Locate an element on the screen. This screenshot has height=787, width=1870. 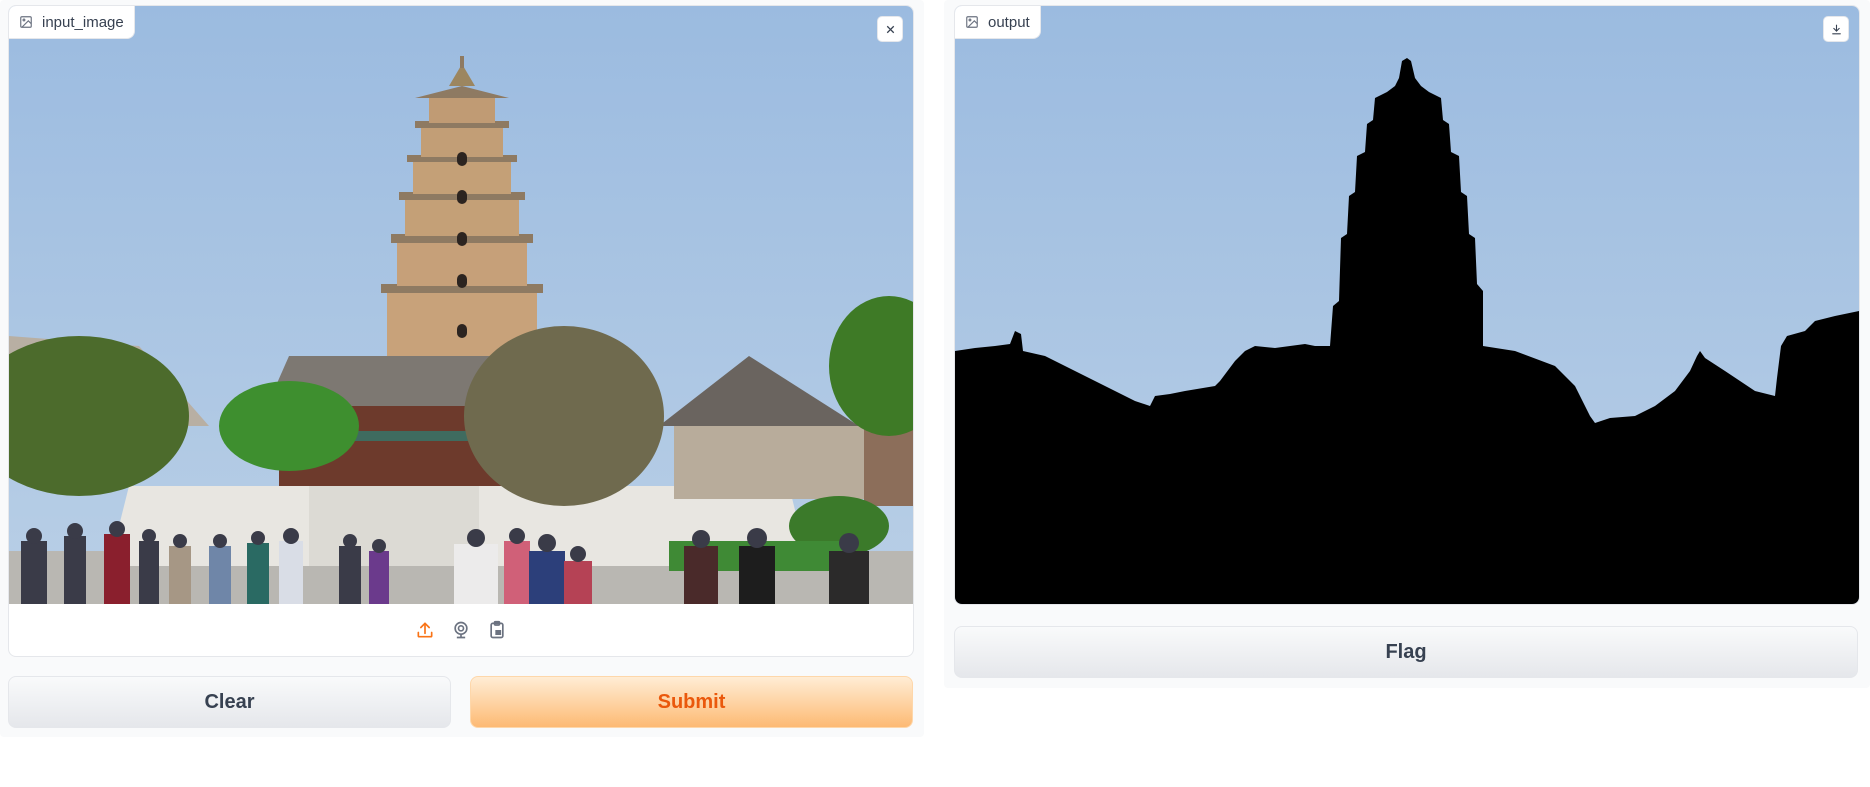
close-icon is located at coordinates (890, 29).